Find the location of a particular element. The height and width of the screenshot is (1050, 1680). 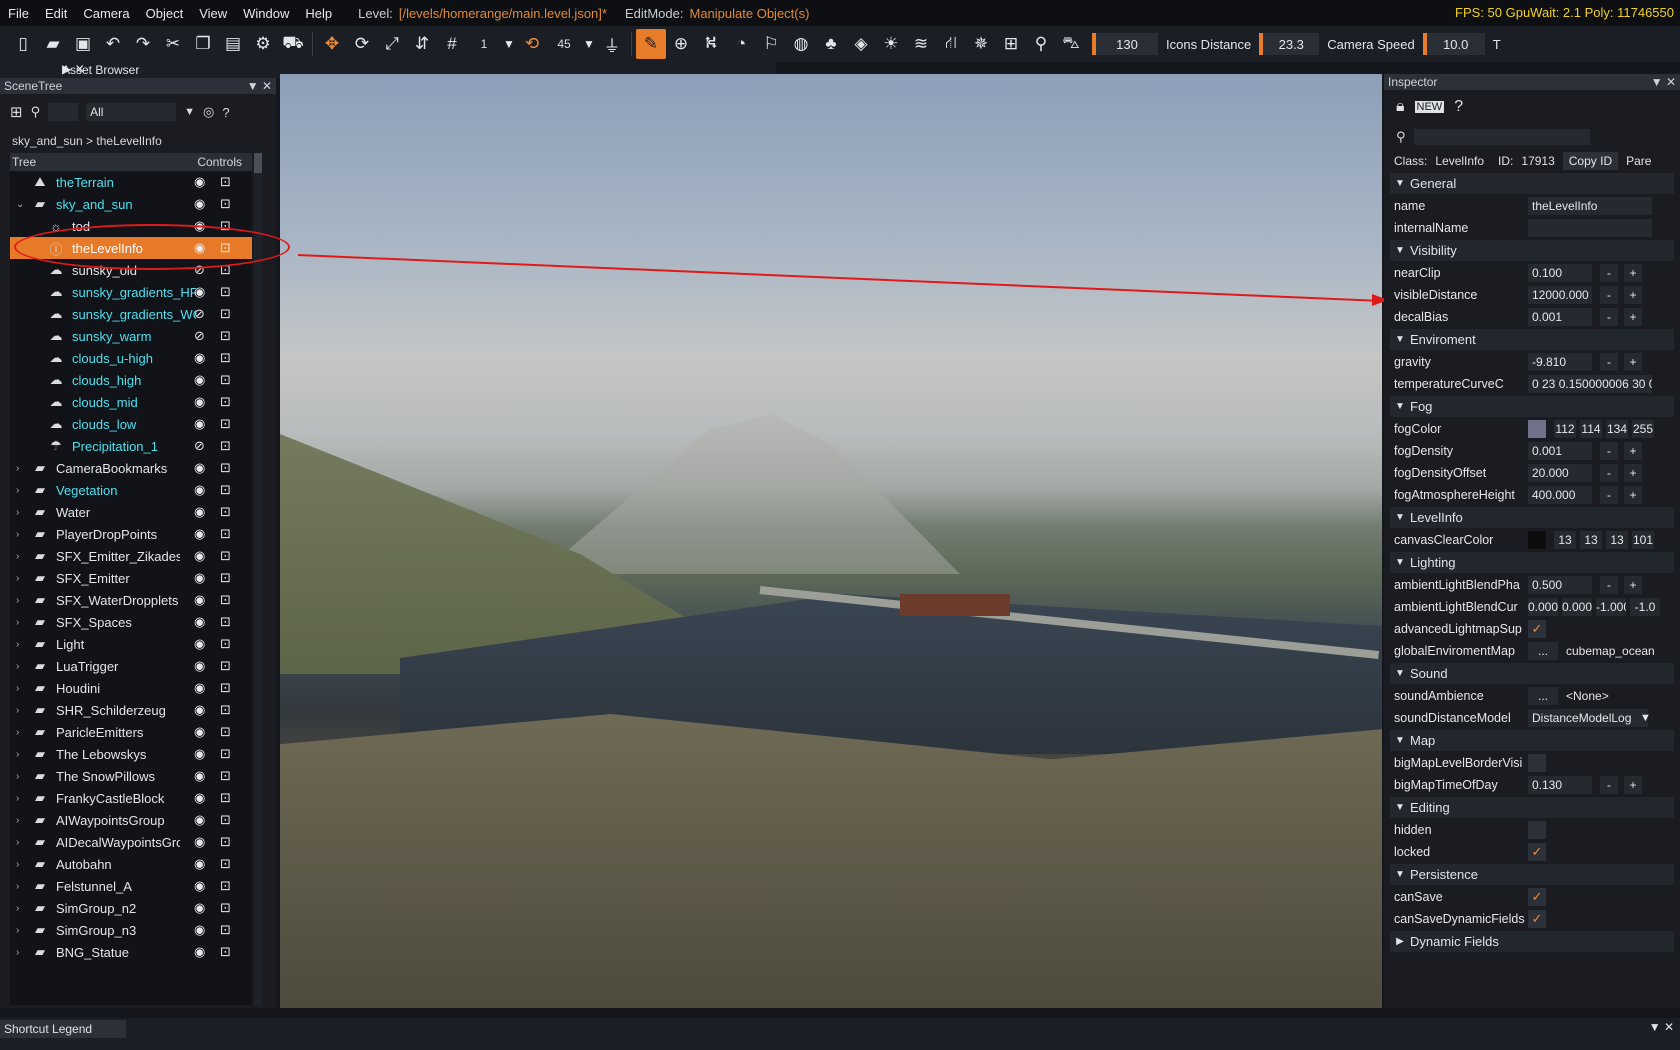

rotate-gizmo-icon: ⟳ is located at coordinates (362, 44).